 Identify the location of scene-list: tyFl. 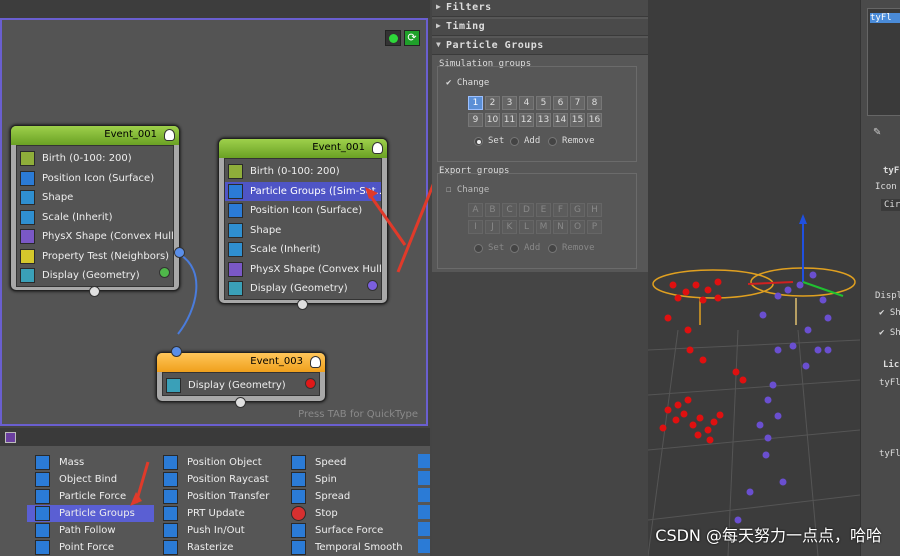
(883, 62).